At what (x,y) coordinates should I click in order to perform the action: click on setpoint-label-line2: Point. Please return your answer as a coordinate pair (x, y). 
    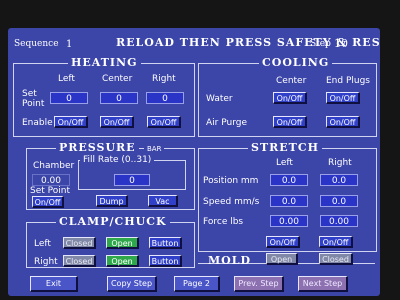
    Looking at the image, I should click on (33, 104).